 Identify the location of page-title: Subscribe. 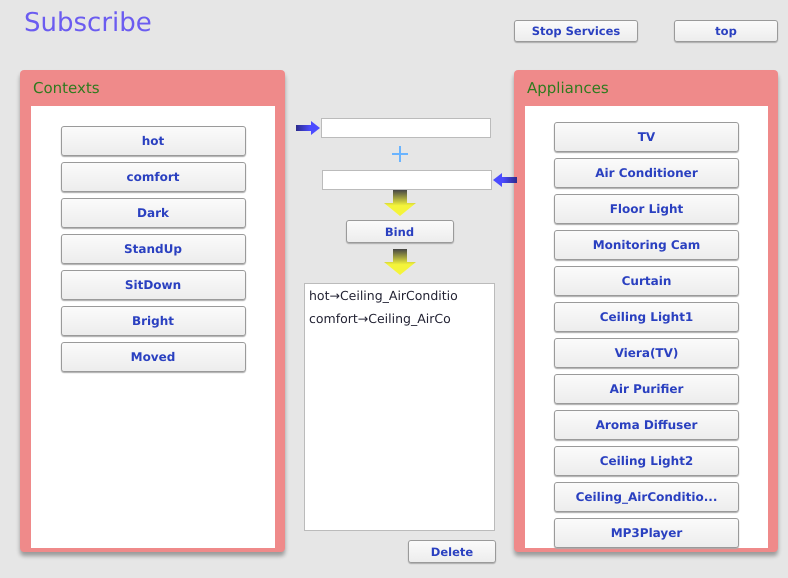
(88, 23).